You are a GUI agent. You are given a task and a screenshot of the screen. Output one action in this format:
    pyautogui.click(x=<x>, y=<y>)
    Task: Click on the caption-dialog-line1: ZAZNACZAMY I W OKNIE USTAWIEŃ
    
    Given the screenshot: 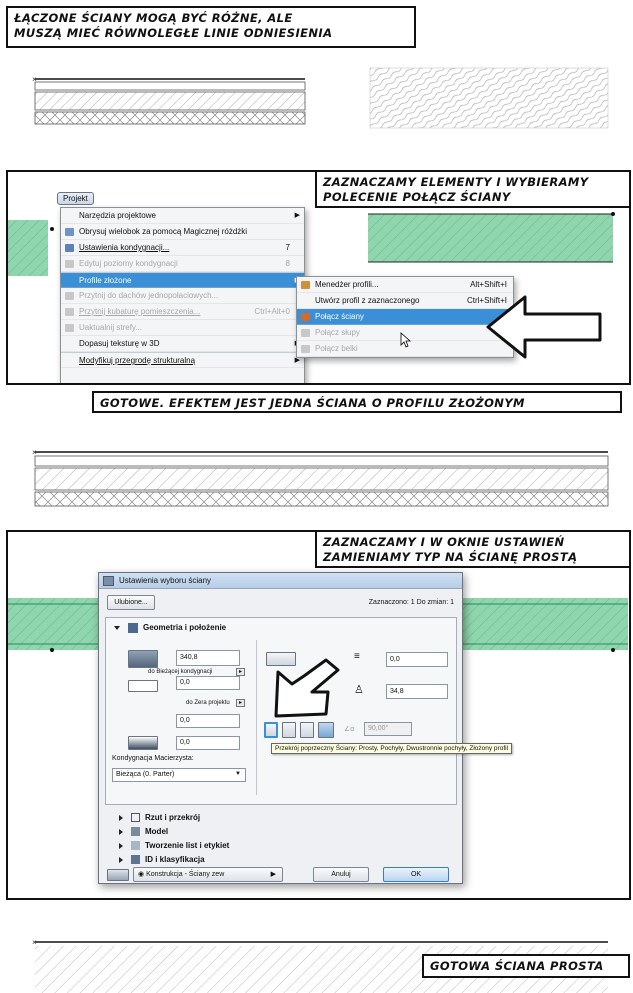 What is the action you would take?
    pyautogui.click(x=444, y=542)
    